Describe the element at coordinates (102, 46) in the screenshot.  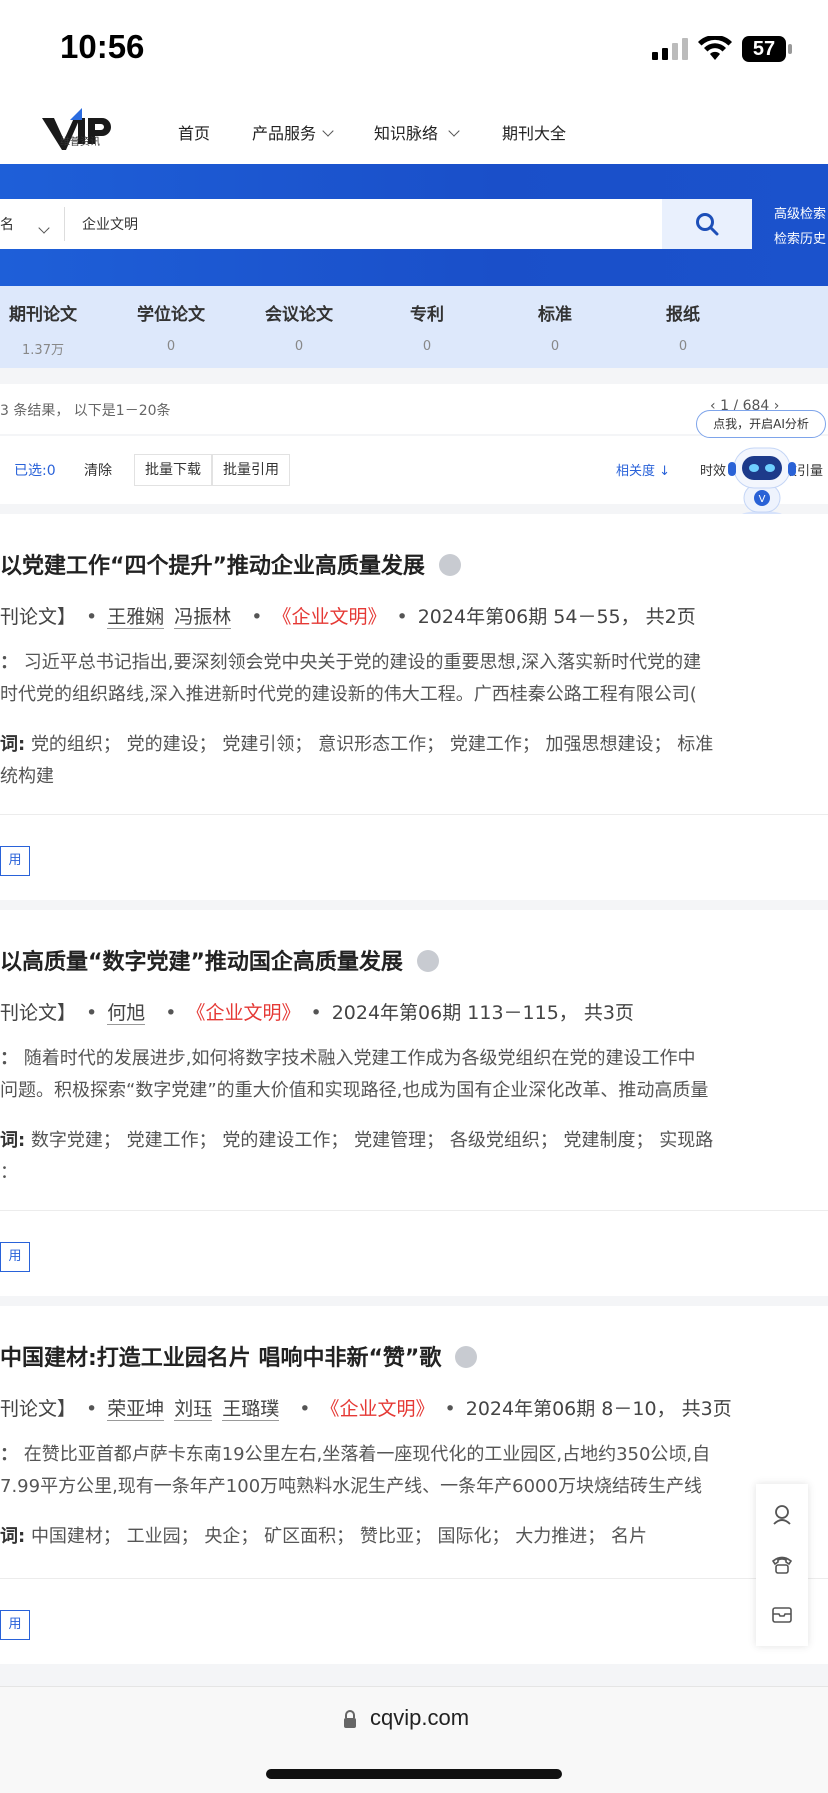
I see `status-time: 10:56` at that location.